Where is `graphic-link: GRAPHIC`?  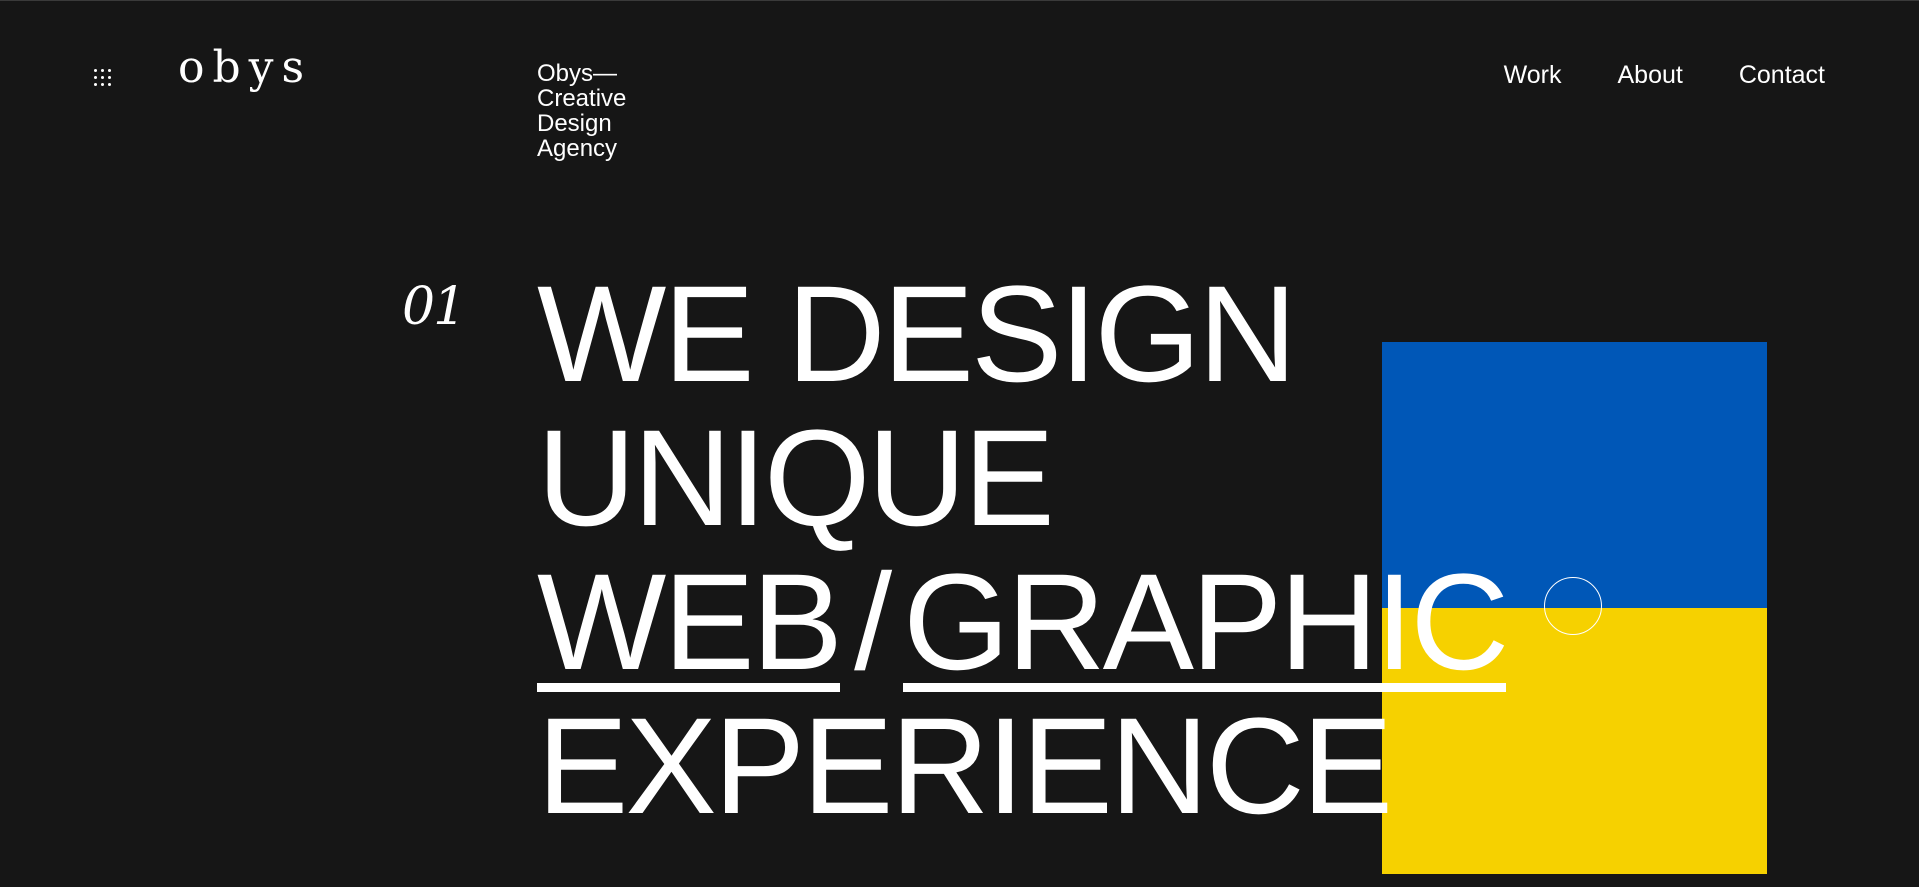
graphic-link: GRAPHIC is located at coordinates (1206, 623).